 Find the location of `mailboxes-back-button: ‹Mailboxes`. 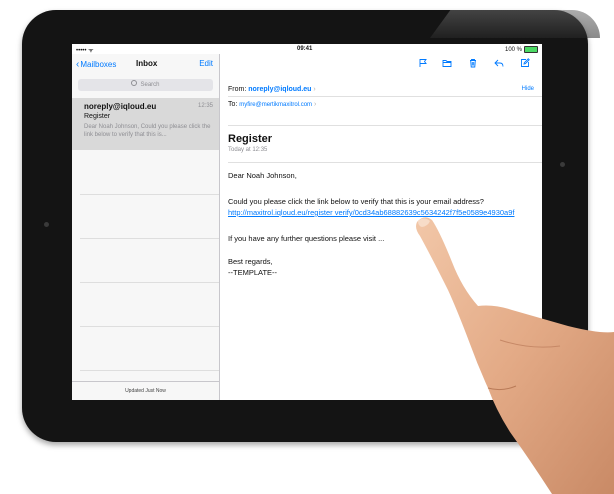

mailboxes-back-button: ‹Mailboxes is located at coordinates (96, 64).